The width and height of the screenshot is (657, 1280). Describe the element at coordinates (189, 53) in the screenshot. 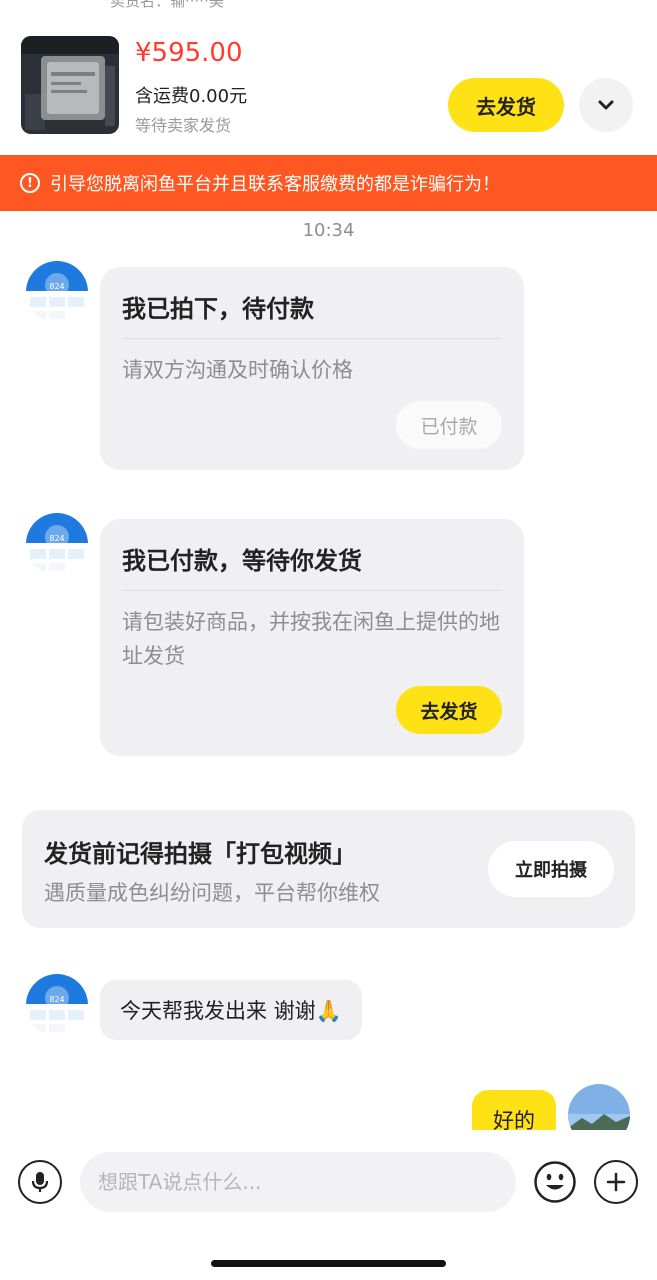

I see `product-price: ¥595.00` at that location.